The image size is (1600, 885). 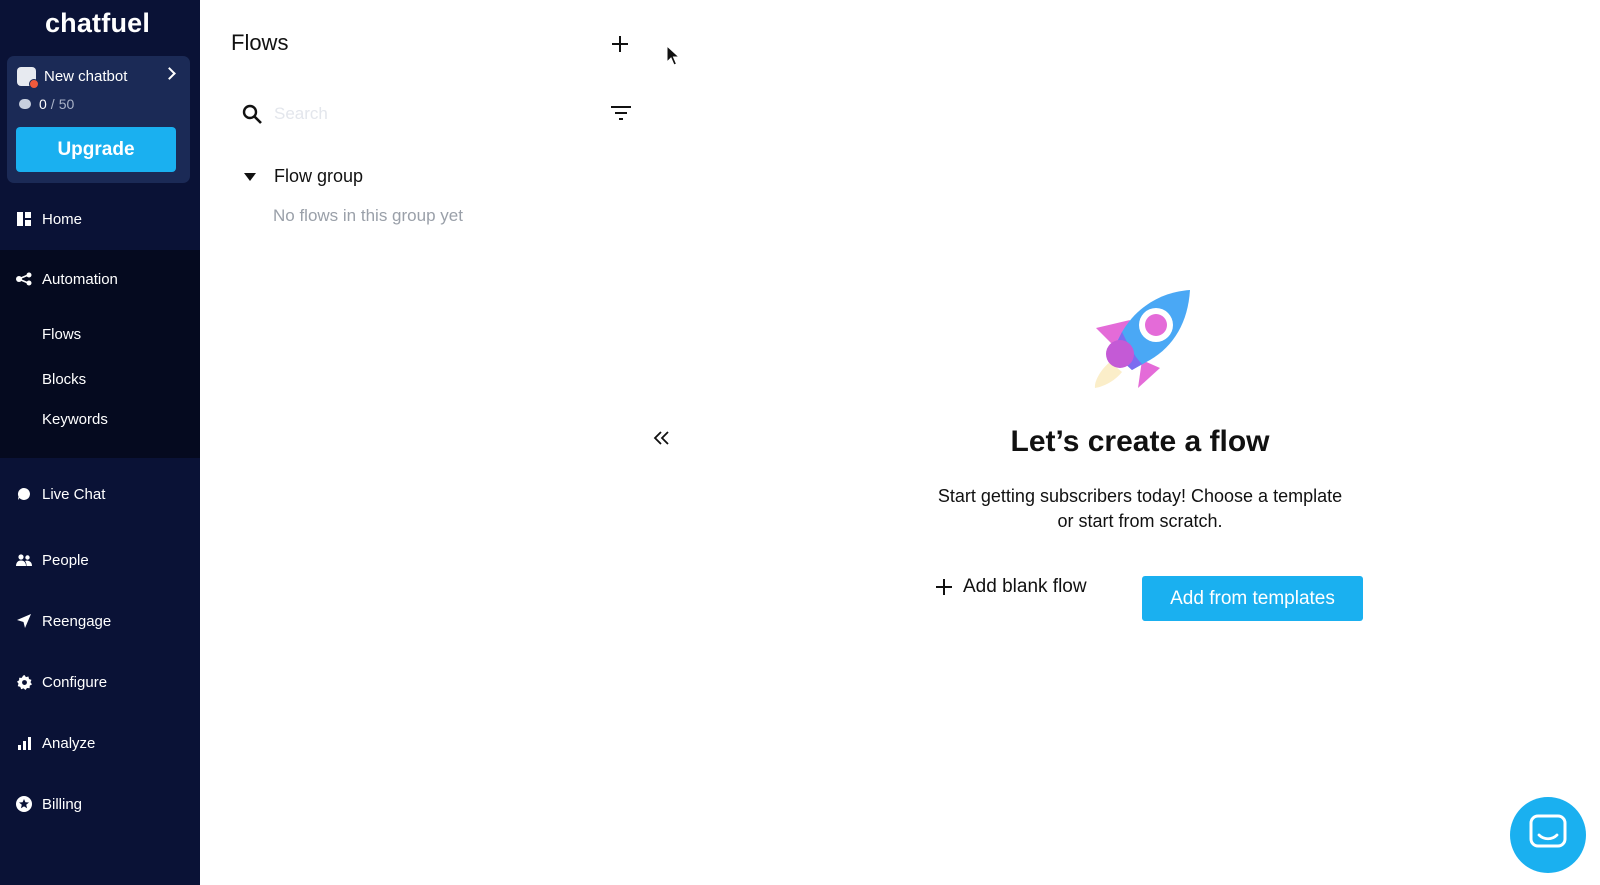 What do you see at coordinates (1252, 598) in the screenshot?
I see `add-from-templates-button: Add from templates` at bounding box center [1252, 598].